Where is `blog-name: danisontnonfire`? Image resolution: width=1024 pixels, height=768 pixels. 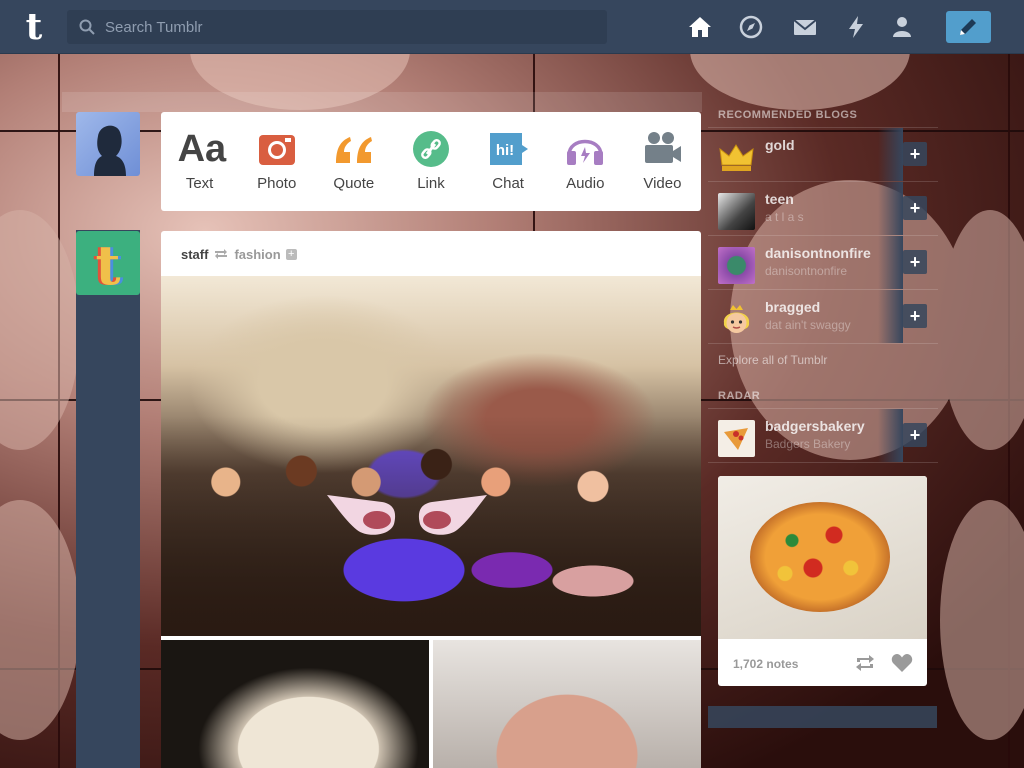
blog-name: danisontnonfire is located at coordinates (818, 253).